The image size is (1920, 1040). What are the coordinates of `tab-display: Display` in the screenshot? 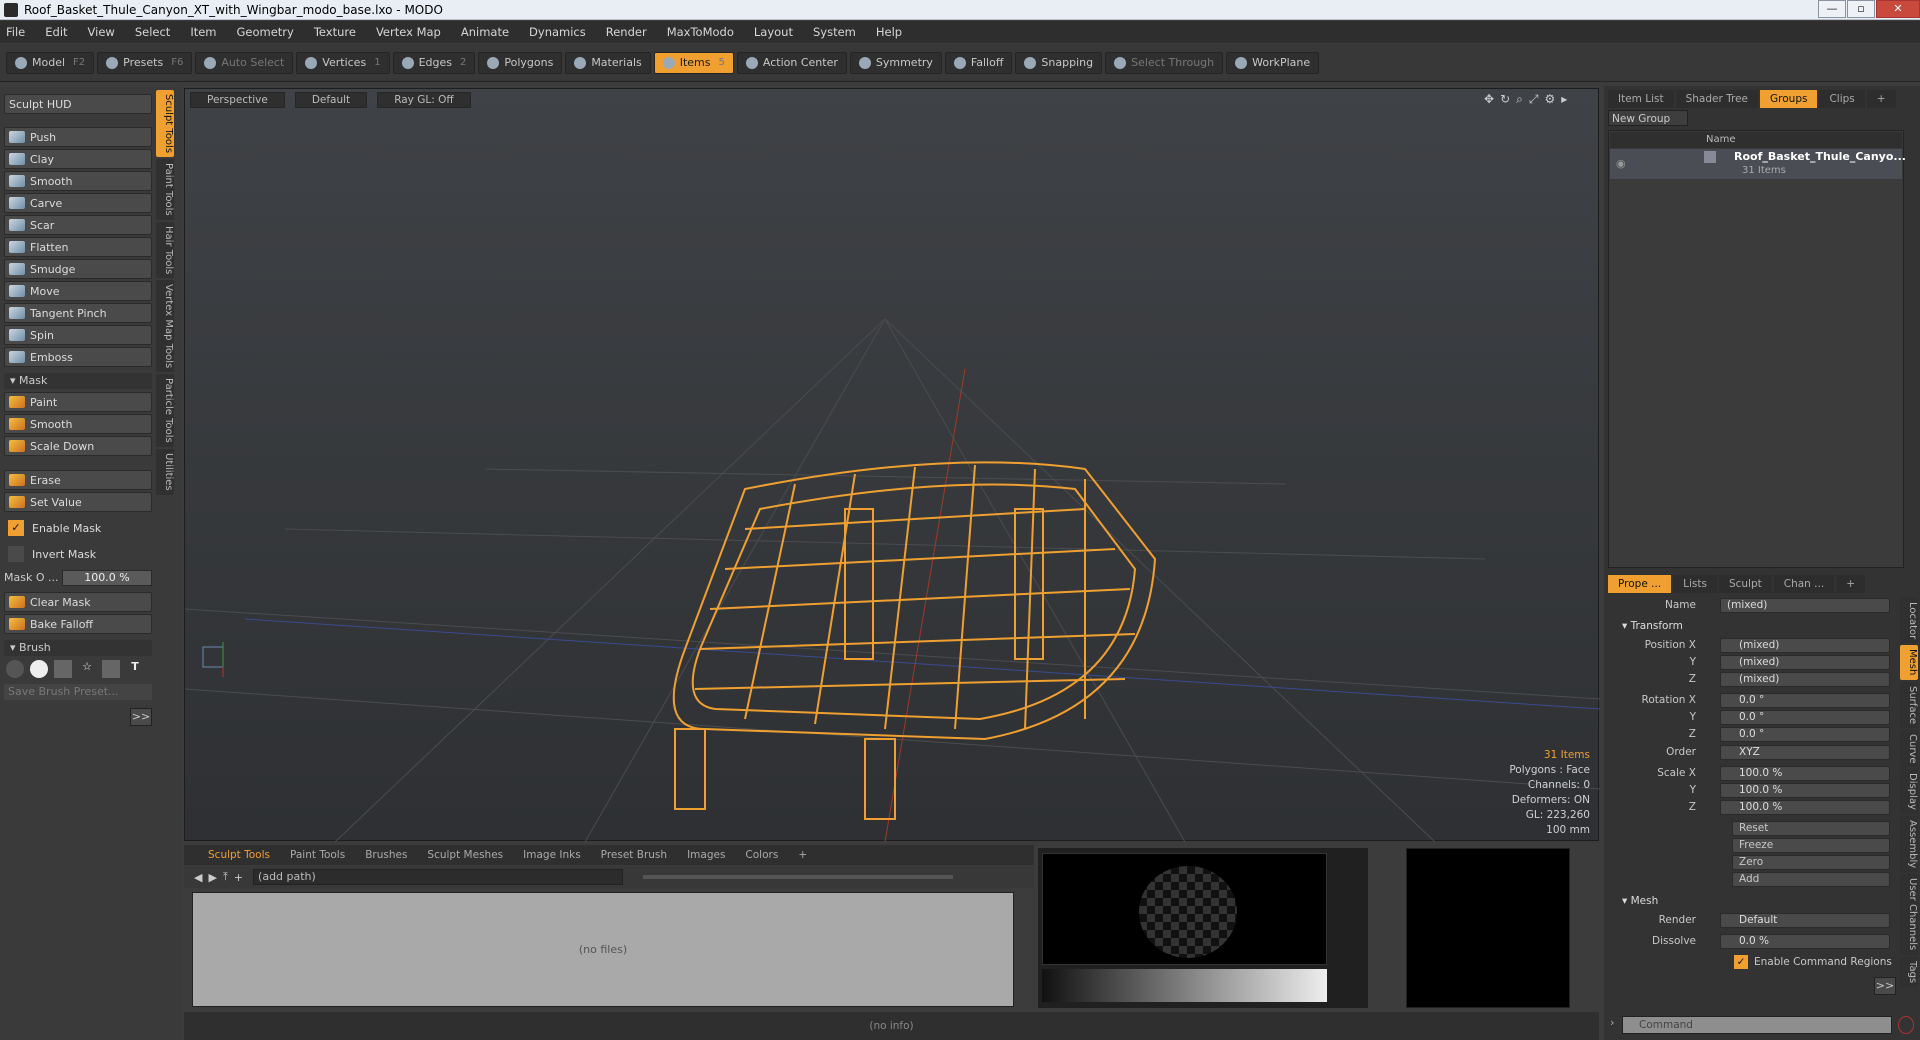 It's located at (1909, 792).